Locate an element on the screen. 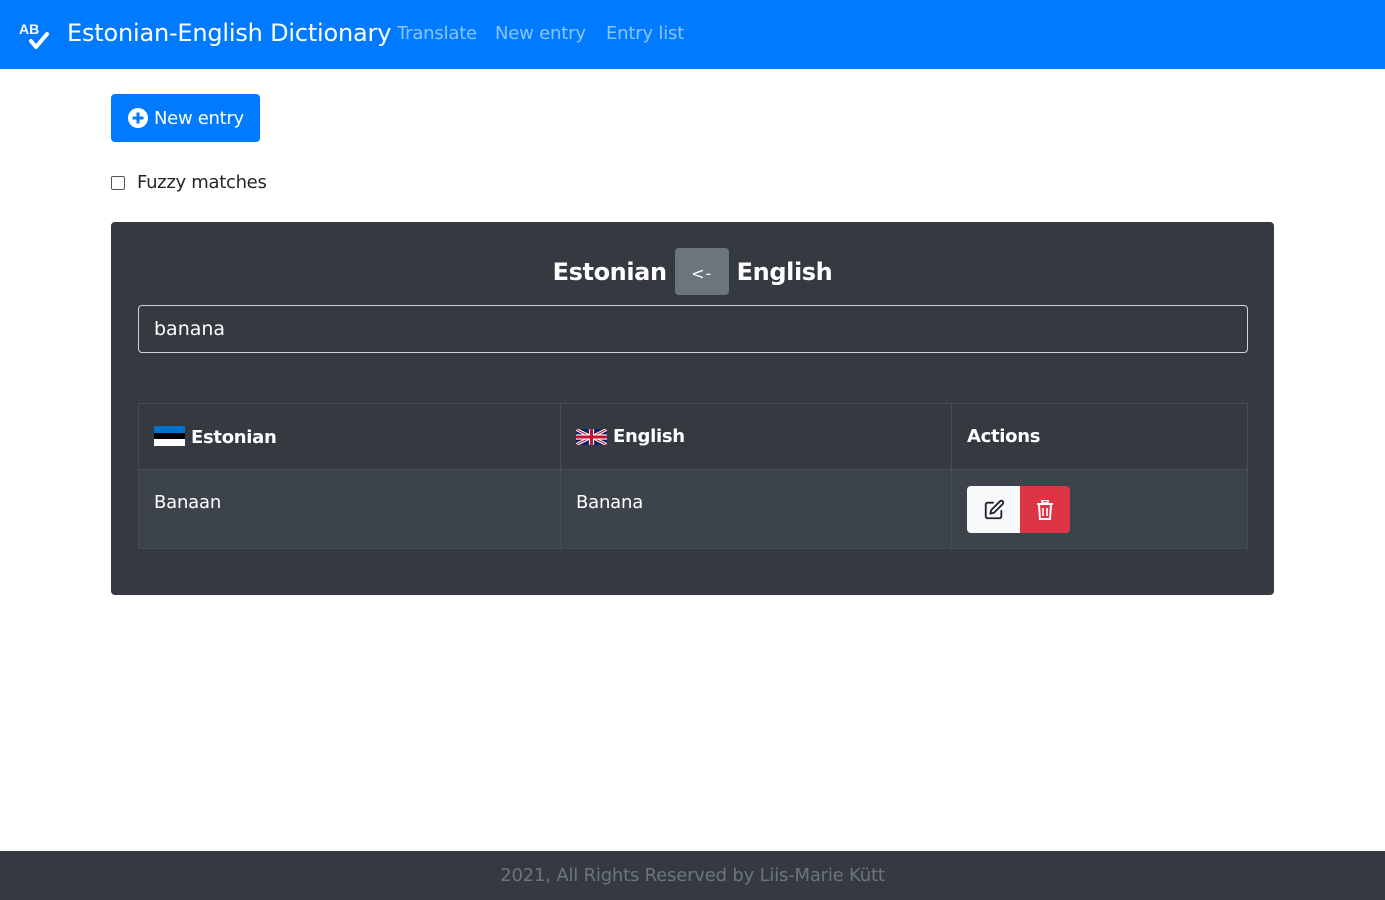  language-selector: Estonian <- English is located at coordinates (692, 271).